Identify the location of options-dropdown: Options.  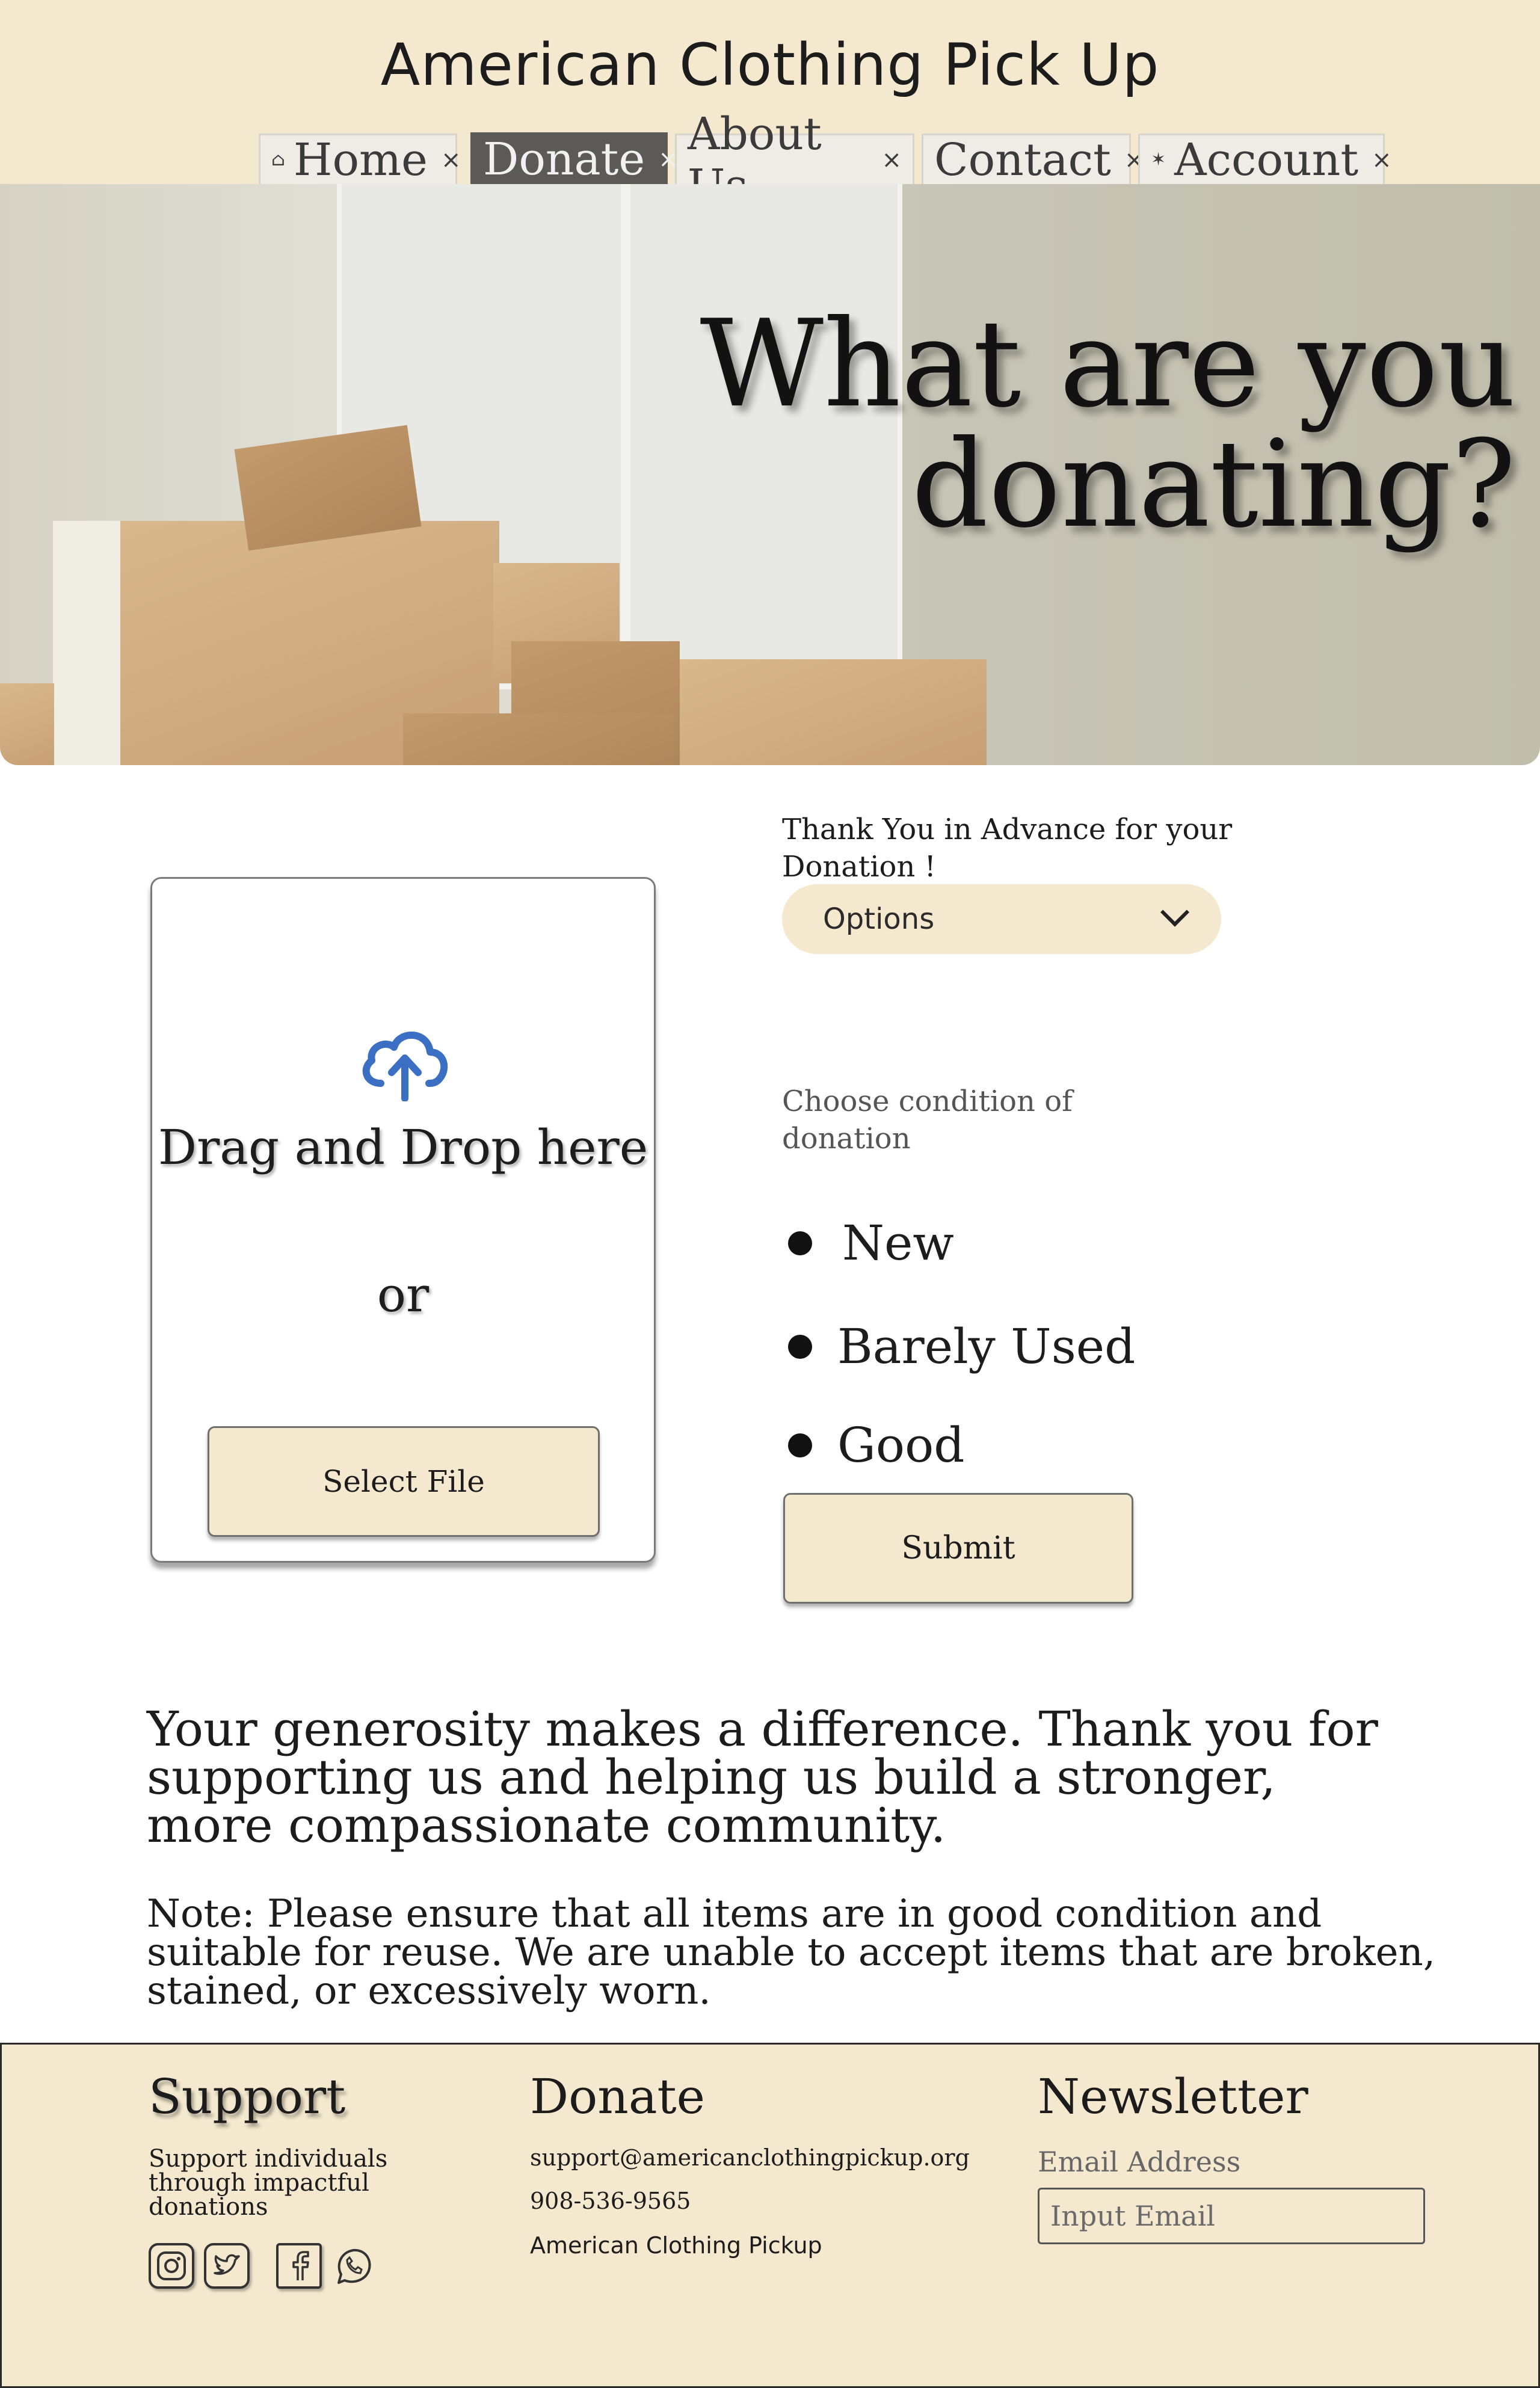
(1002, 919).